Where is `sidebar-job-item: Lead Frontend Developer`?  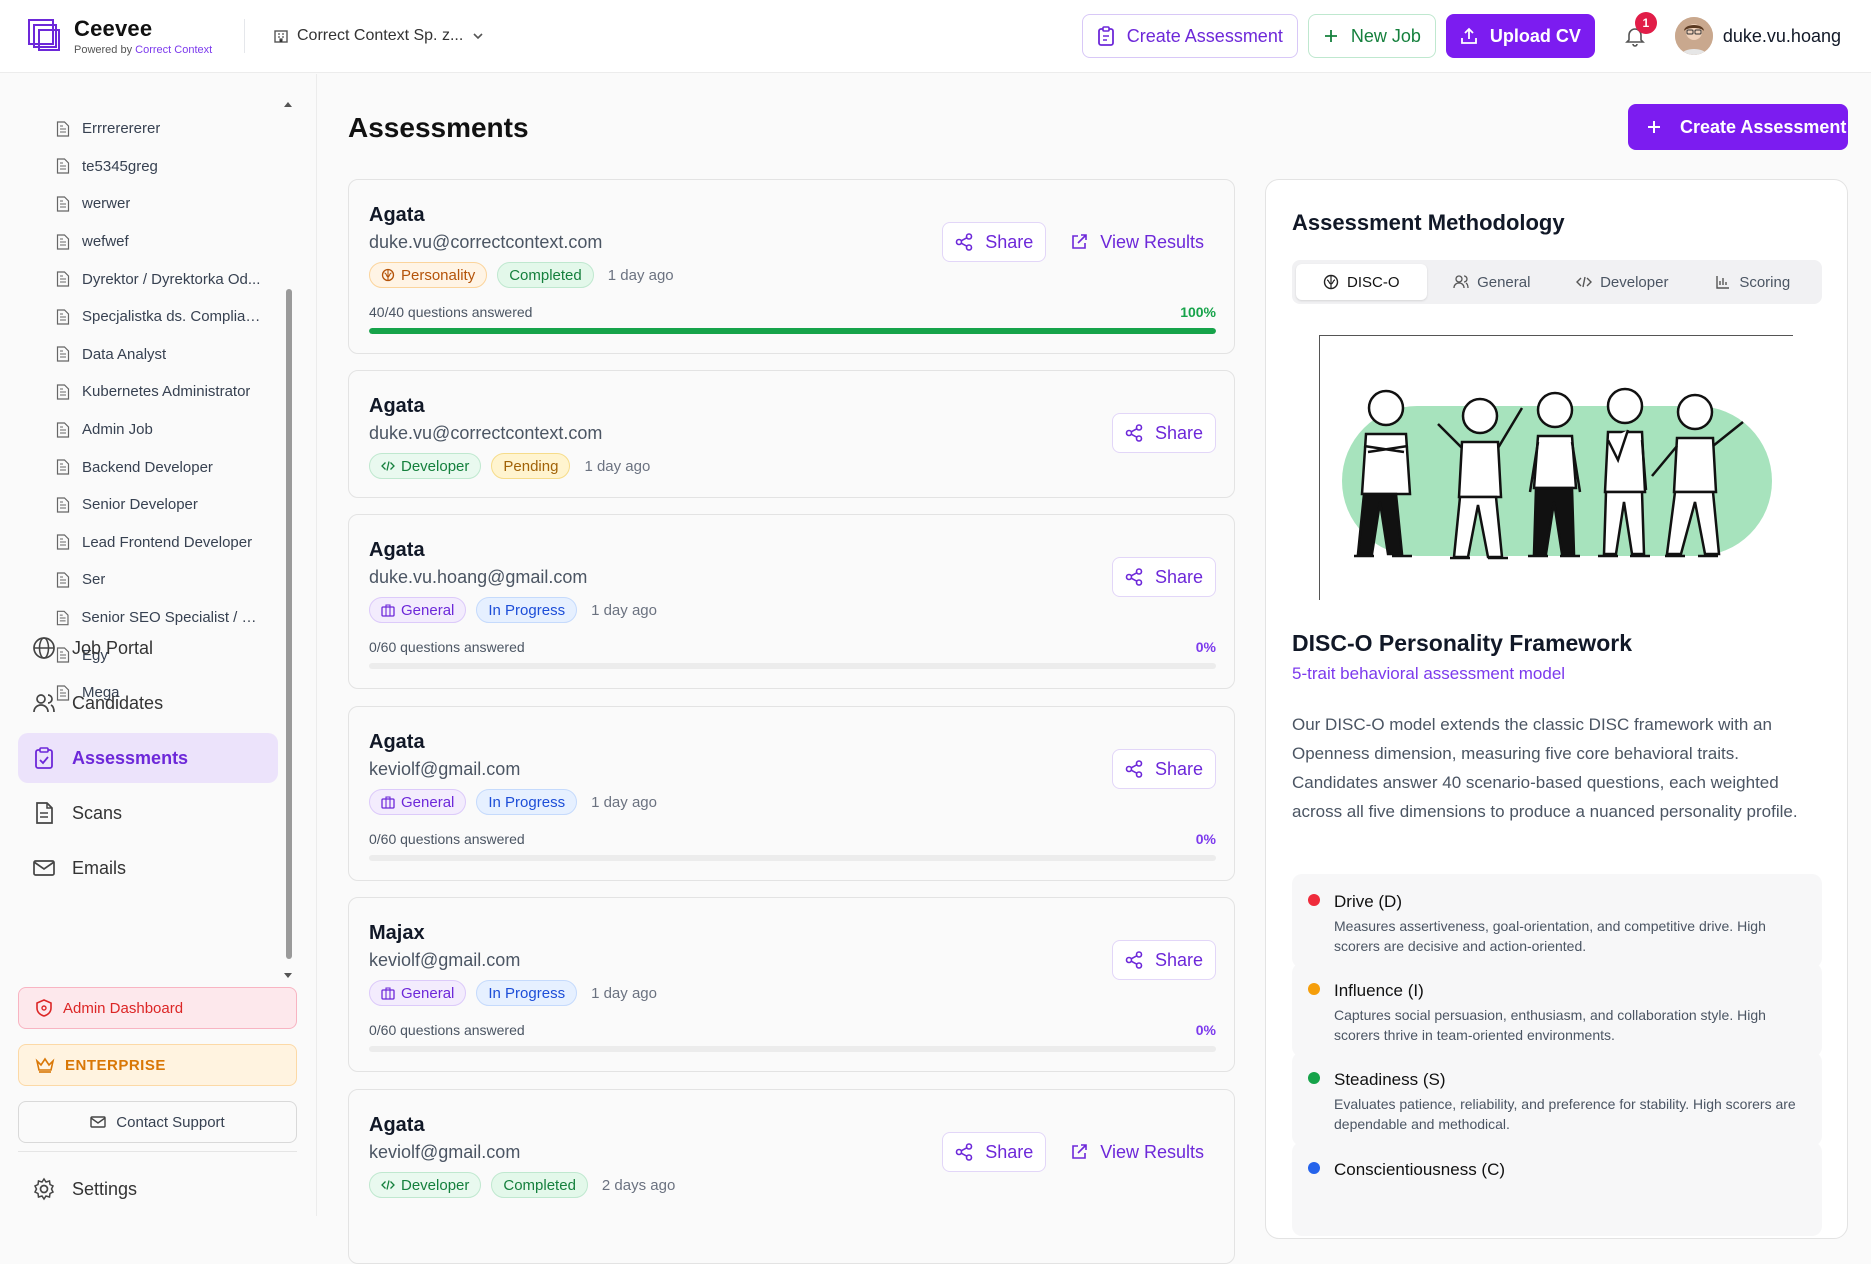 sidebar-job-item: Lead Frontend Developer is located at coordinates (161, 543).